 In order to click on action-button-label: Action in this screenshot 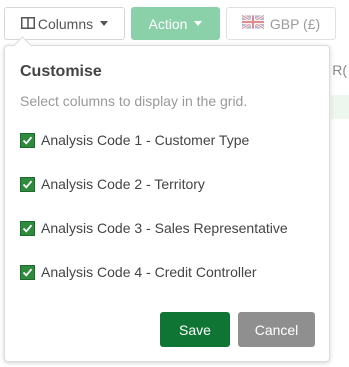, I will do `click(168, 23)`.